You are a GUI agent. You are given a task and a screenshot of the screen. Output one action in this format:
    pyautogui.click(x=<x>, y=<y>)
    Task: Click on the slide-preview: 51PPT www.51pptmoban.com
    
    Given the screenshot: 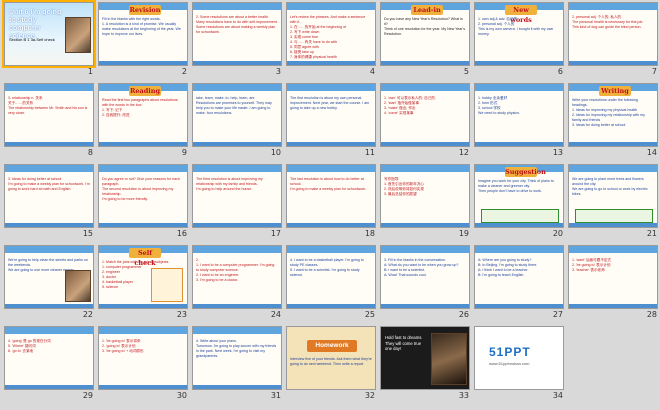 What is the action you would take?
    pyautogui.click(x=519, y=358)
    